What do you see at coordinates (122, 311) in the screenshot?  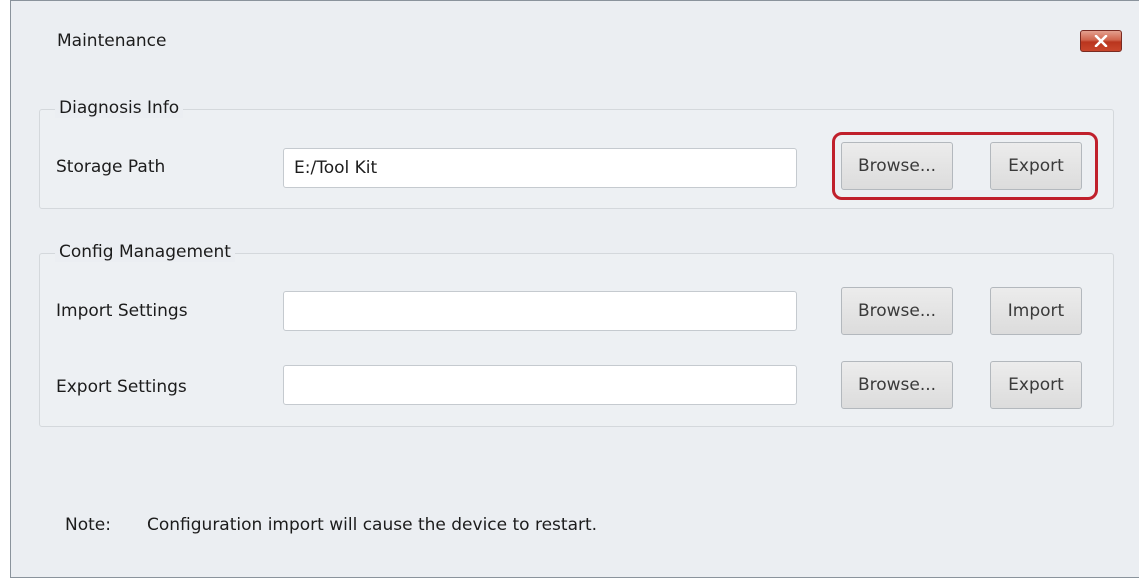 I see `import-settings-label: Import Settings` at bounding box center [122, 311].